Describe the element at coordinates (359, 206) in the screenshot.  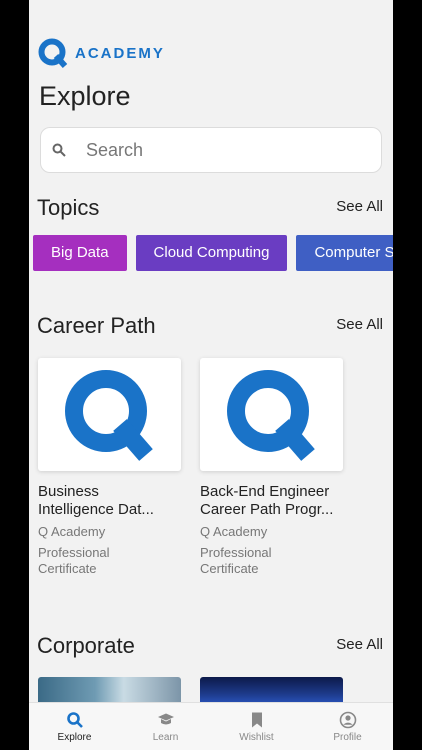
I see `topics-see-all-link: See All` at that location.